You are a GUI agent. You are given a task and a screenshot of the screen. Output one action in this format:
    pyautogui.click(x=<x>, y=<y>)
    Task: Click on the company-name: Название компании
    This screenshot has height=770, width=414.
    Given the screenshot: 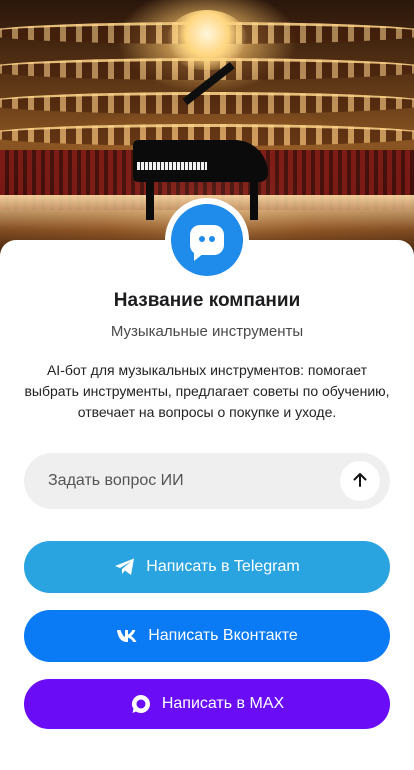 What is the action you would take?
    pyautogui.click(x=207, y=300)
    